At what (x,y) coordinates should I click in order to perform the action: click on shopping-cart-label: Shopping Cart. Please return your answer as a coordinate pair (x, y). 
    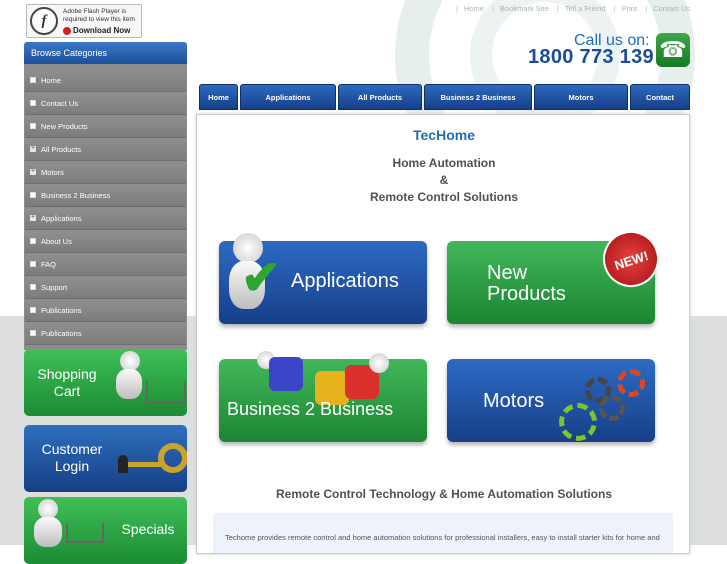
    Looking at the image, I should click on (67, 382).